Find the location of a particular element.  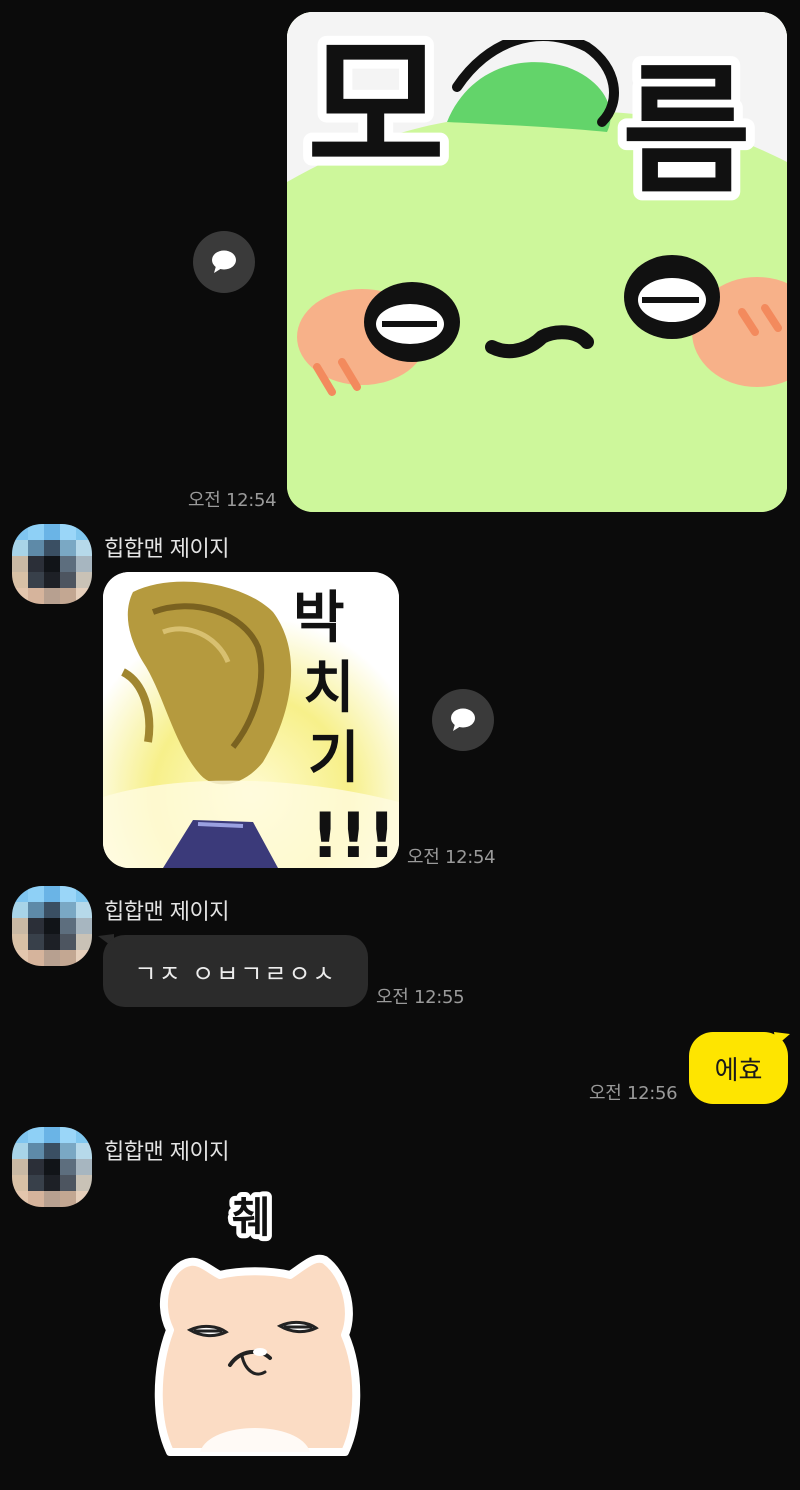

sticker-image: 췌 췌 is located at coordinates (255, 1325).